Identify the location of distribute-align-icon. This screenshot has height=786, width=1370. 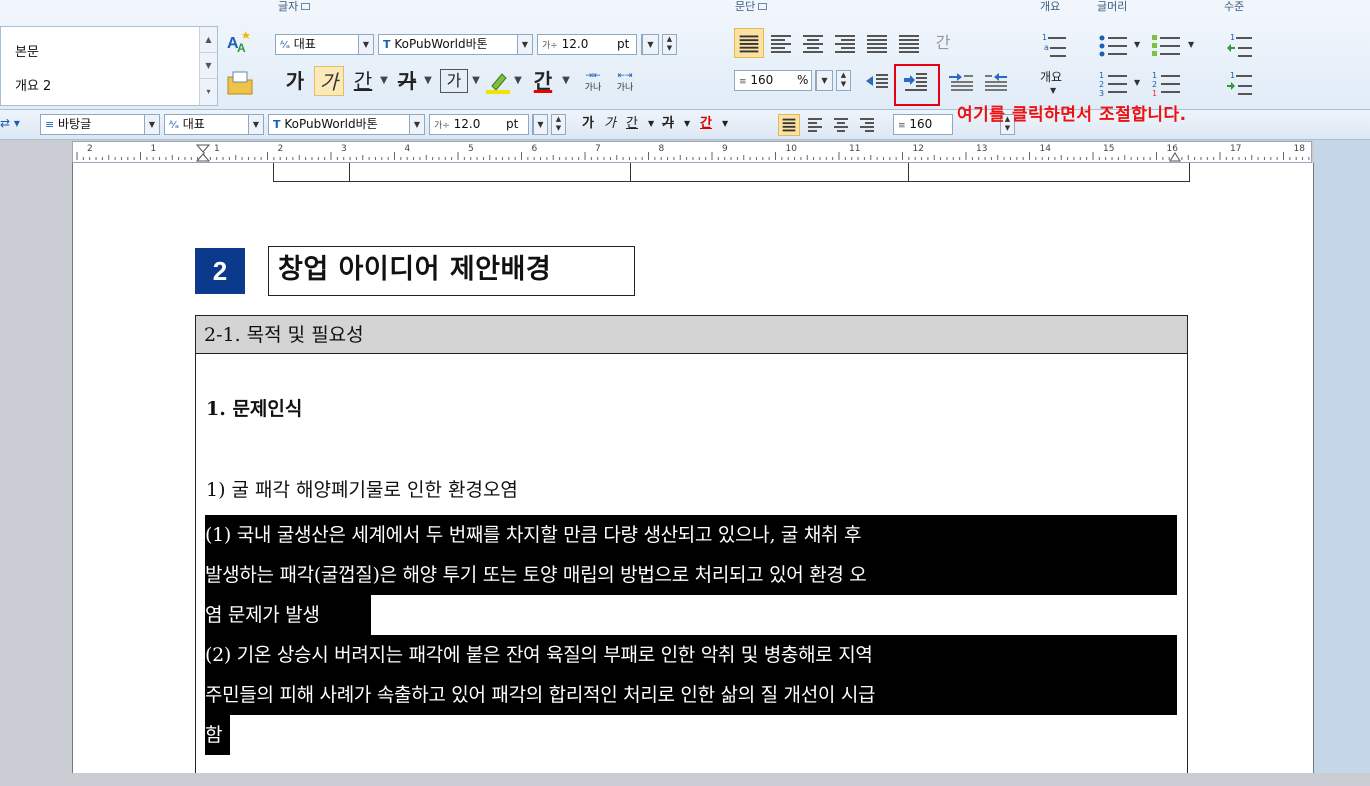
(877, 43).